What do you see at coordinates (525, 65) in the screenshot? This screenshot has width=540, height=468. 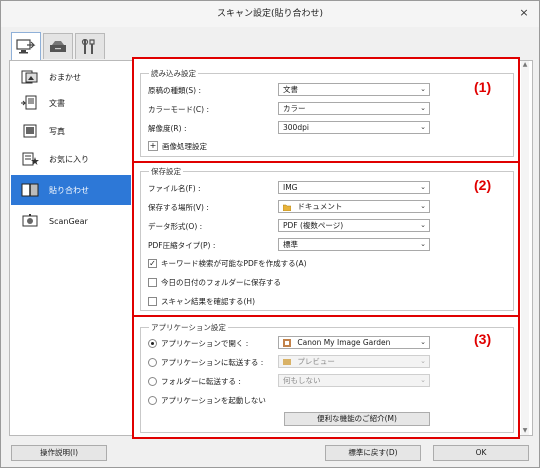 I see `scroll-up-icon: ▲` at bounding box center [525, 65].